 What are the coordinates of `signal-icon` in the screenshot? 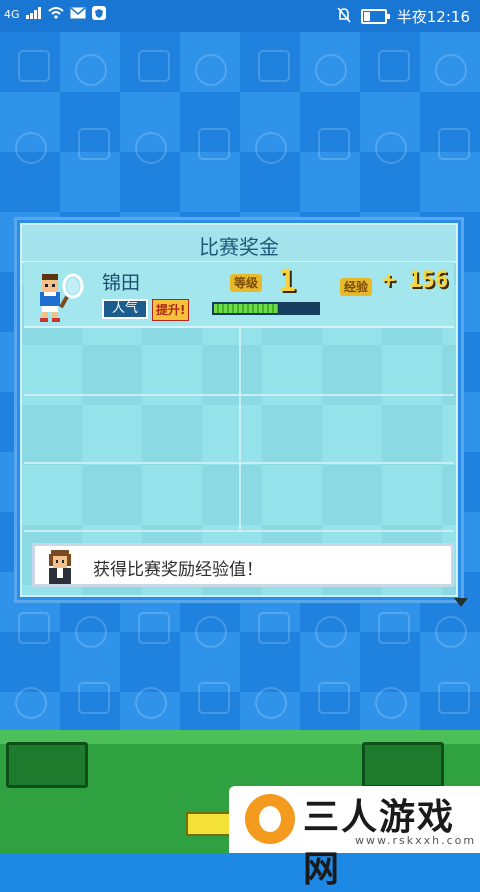 It's located at (33, 14).